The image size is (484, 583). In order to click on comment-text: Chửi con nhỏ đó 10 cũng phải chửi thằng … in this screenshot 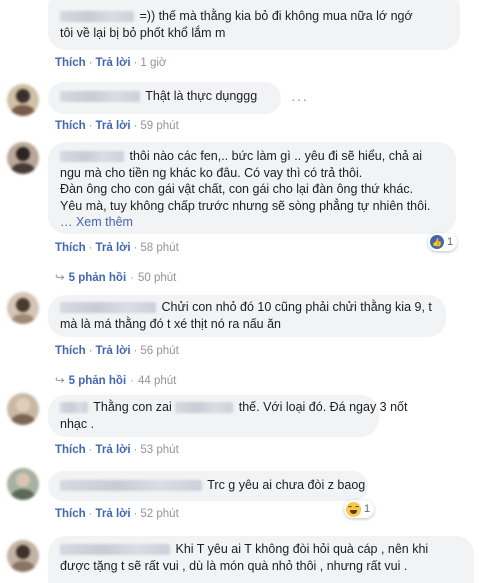, I will do `click(296, 307)`.